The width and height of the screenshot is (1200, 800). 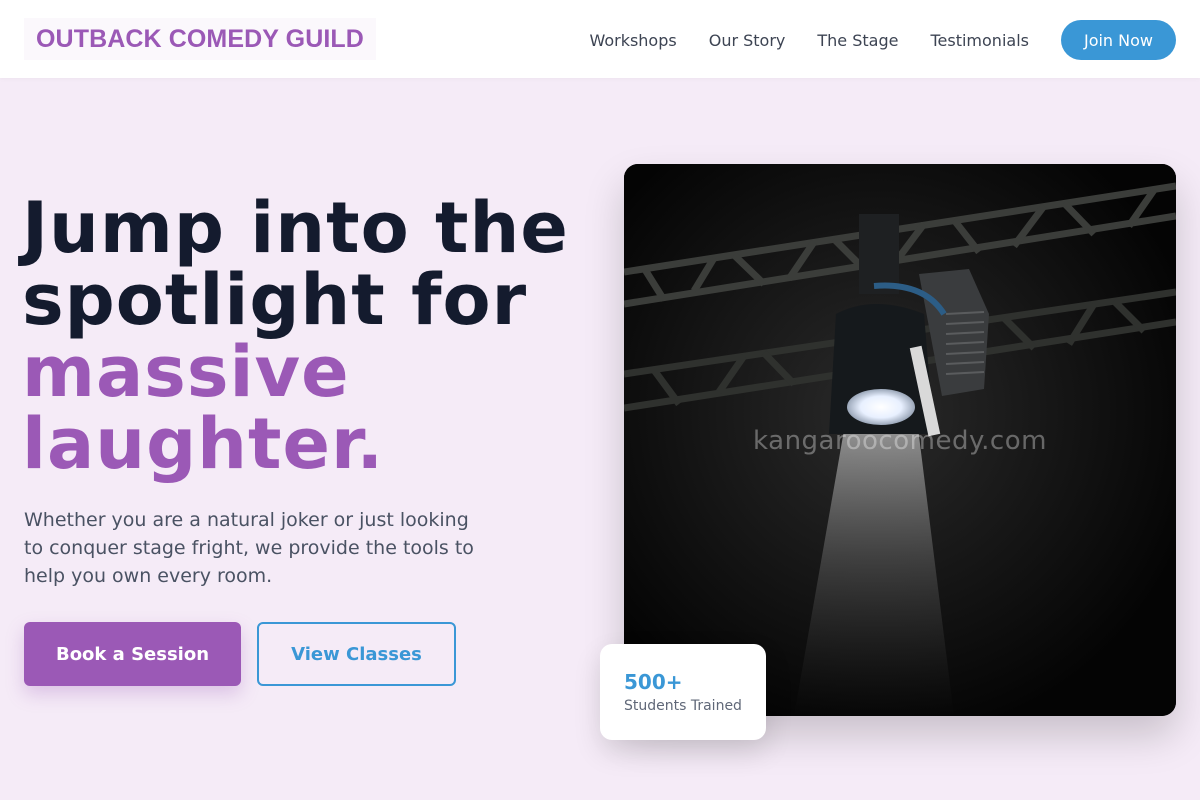 I want to click on nav-link-workshops: Workshops, so click(x=632, y=40).